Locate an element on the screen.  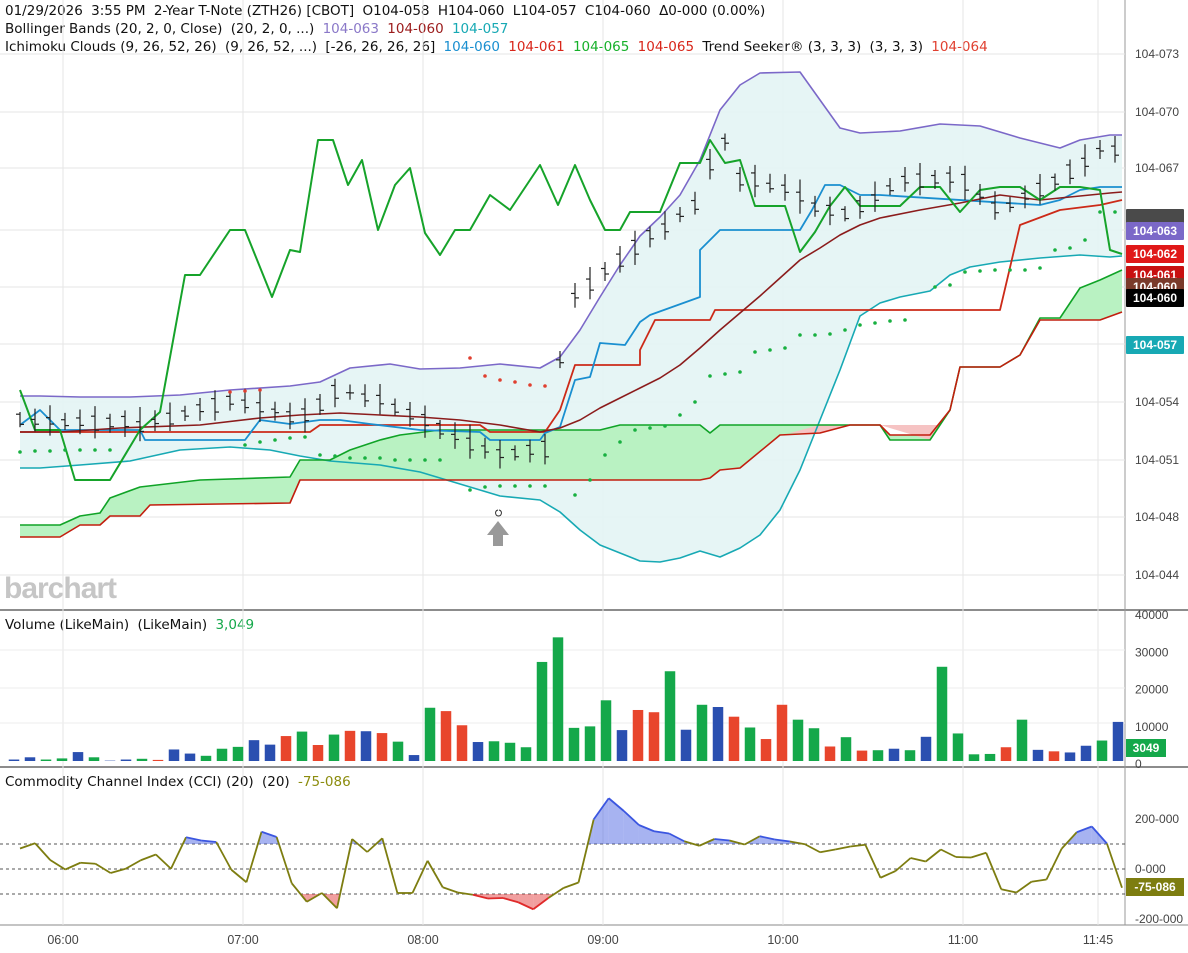
cci-oversold-fill is located at coordinates (526, 902).